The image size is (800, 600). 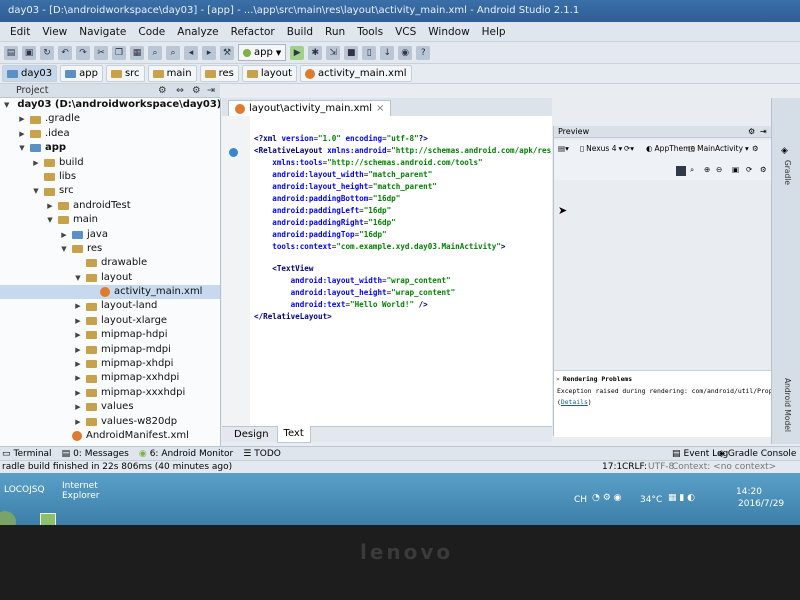 I want to click on stop-icon: ■, so click(x=351, y=52).